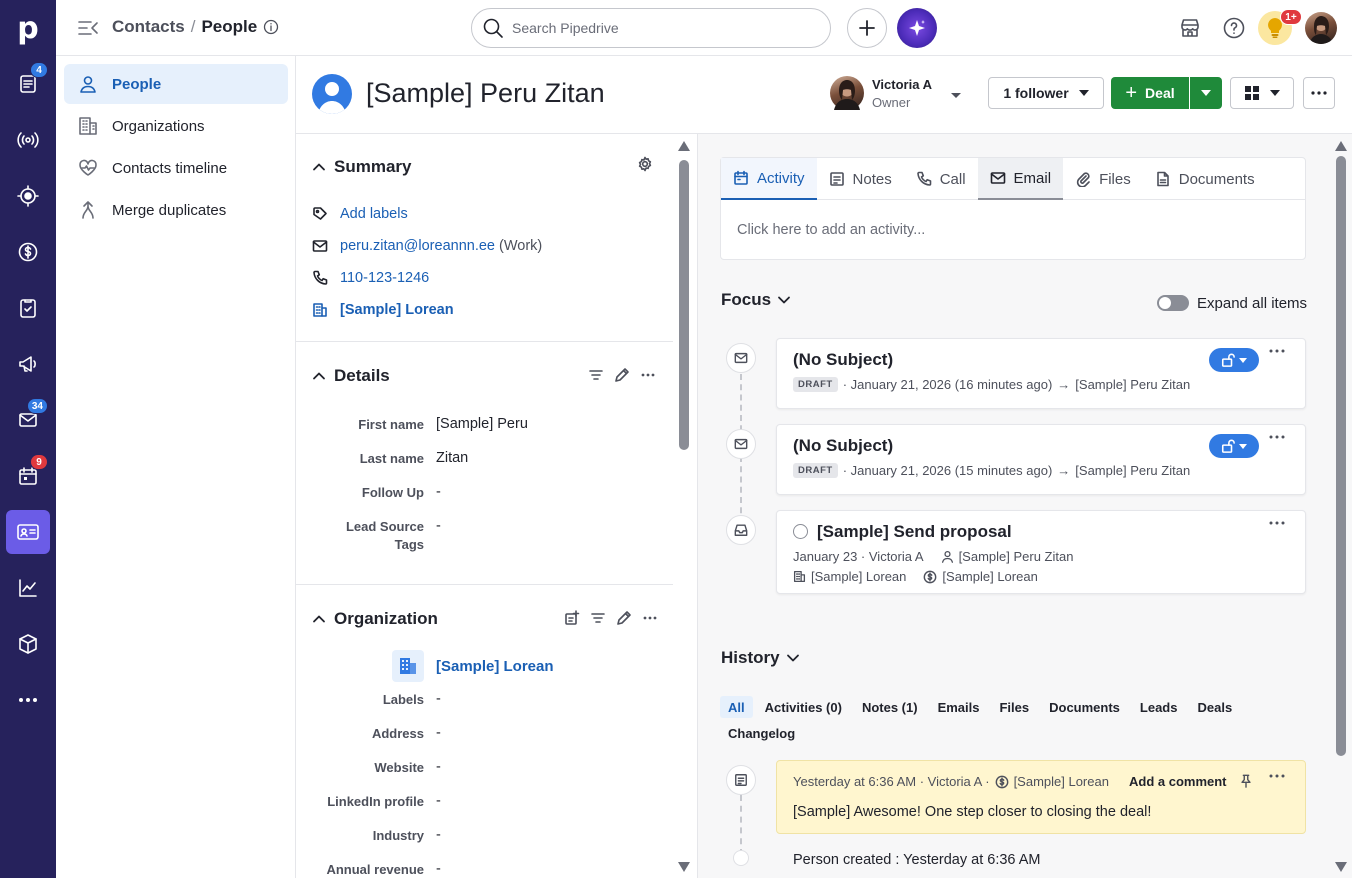 The image size is (1352, 878). I want to click on user-avatar, so click(1321, 28).